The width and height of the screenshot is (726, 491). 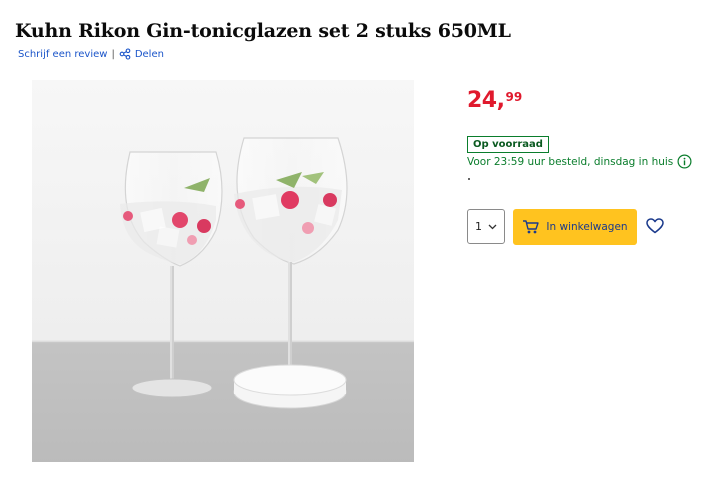 I want to click on stock-badge: Op voorraad, so click(x=508, y=144).